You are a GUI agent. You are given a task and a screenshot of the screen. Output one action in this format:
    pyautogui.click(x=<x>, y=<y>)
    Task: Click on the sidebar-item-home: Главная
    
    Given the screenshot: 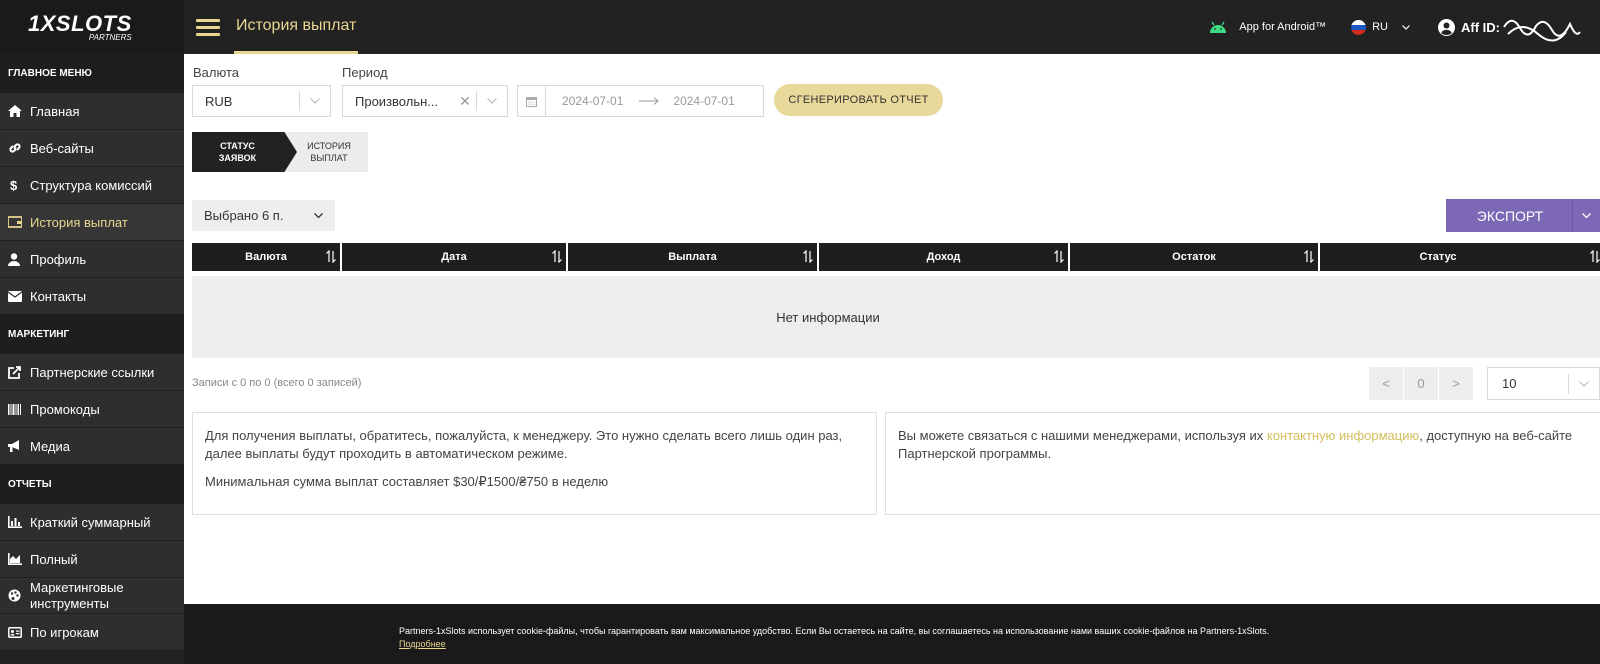 What is the action you would take?
    pyautogui.click(x=92, y=111)
    